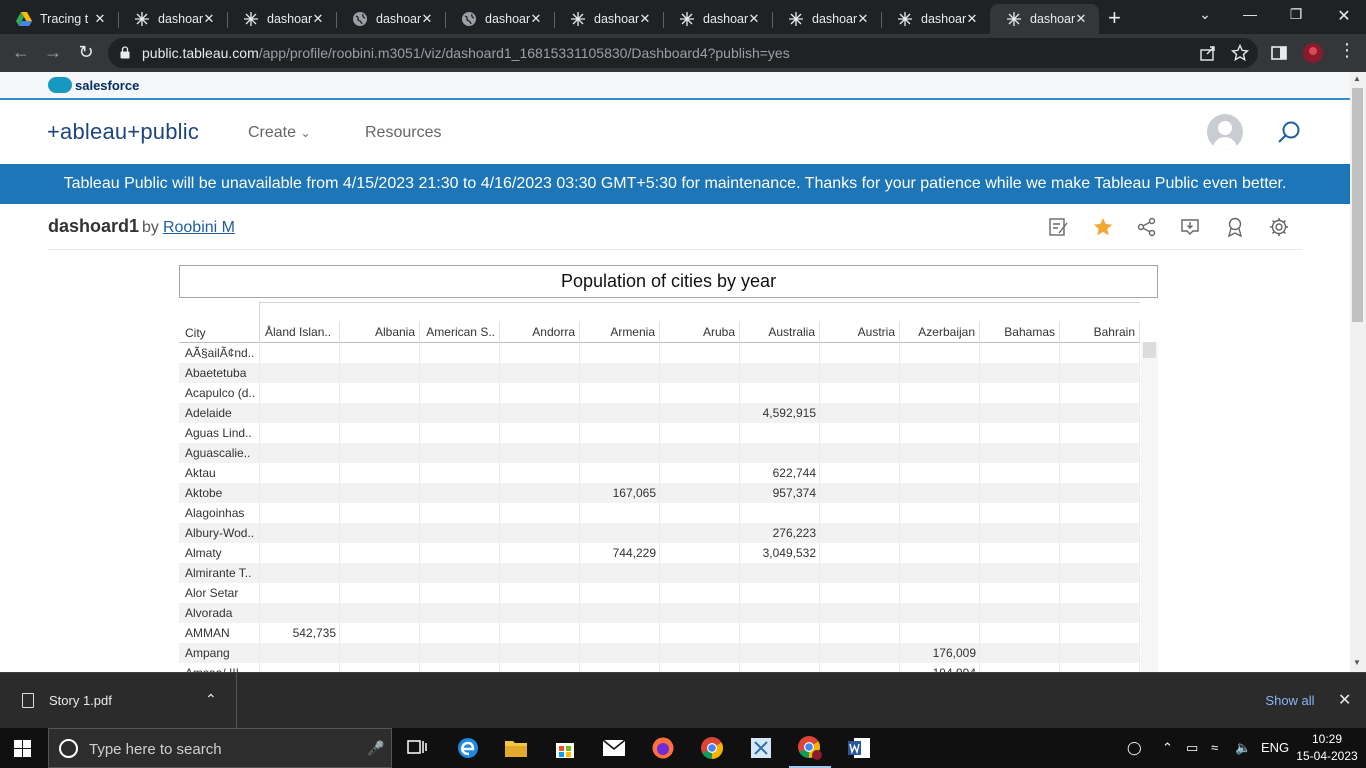 The image size is (1366, 768). I want to click on city-label: Alagoinhas, so click(222, 513).